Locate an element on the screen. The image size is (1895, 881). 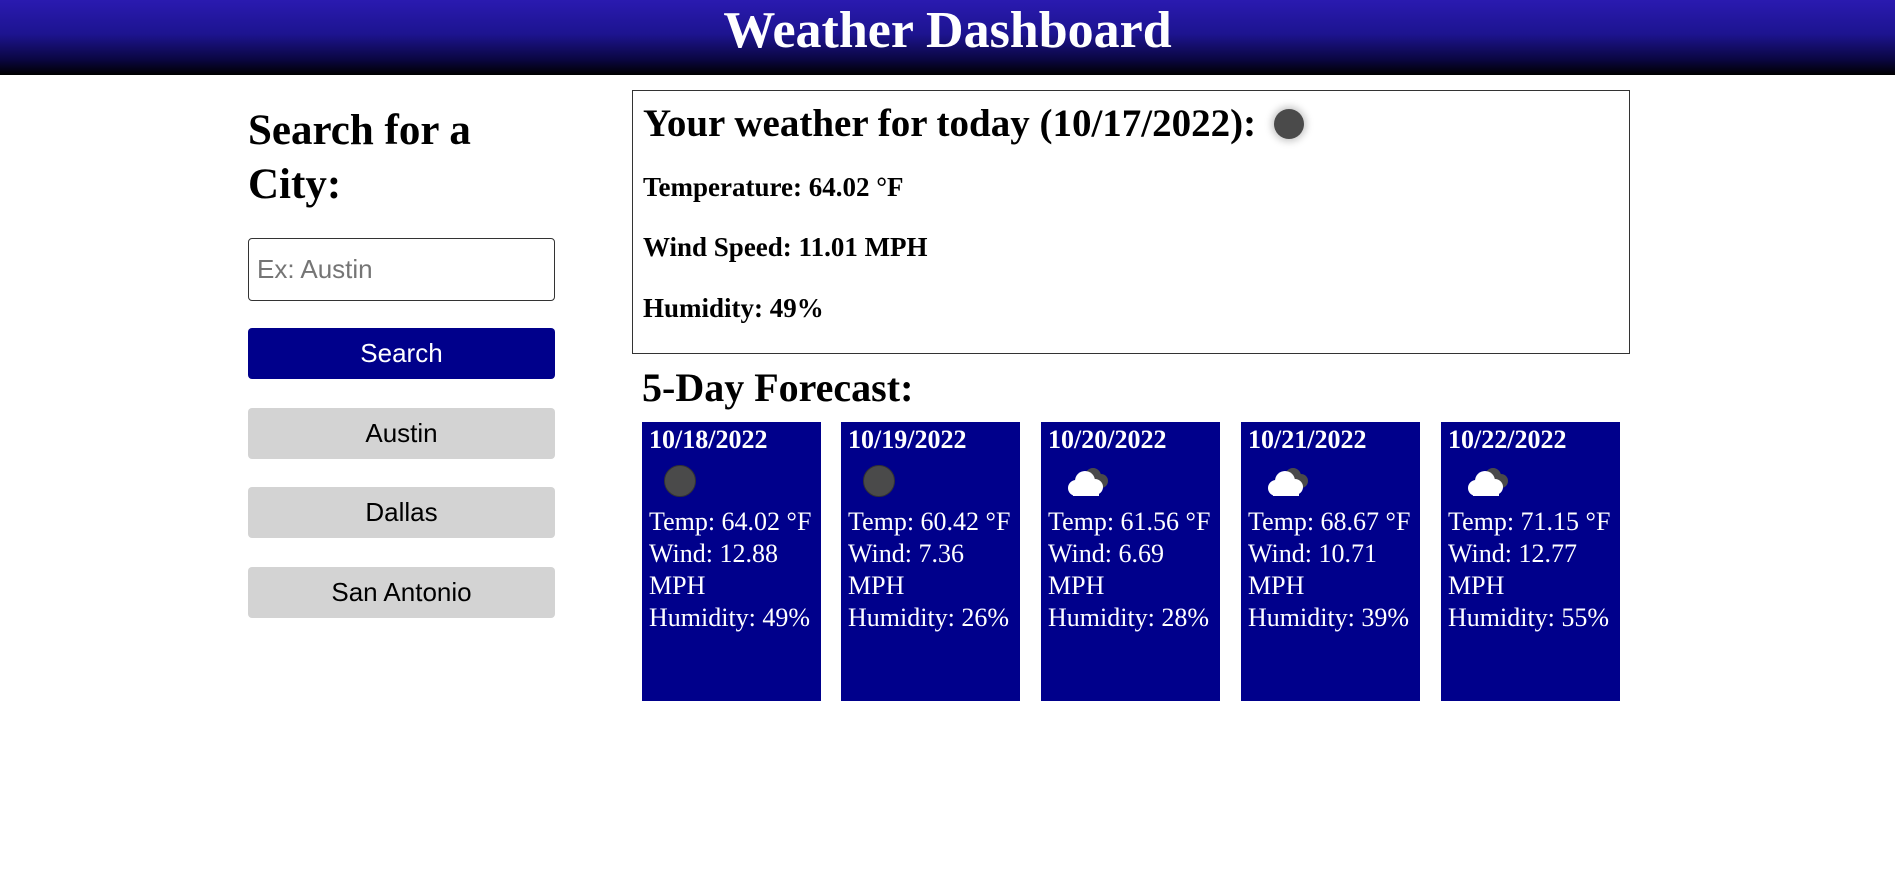
forecast-humidity: Humidity: 49% is located at coordinates (730, 617).